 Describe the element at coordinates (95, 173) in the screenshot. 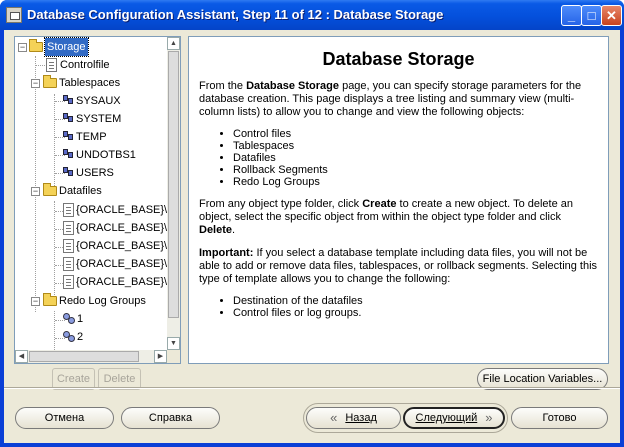

I see `tree-node-label: USERS` at that location.